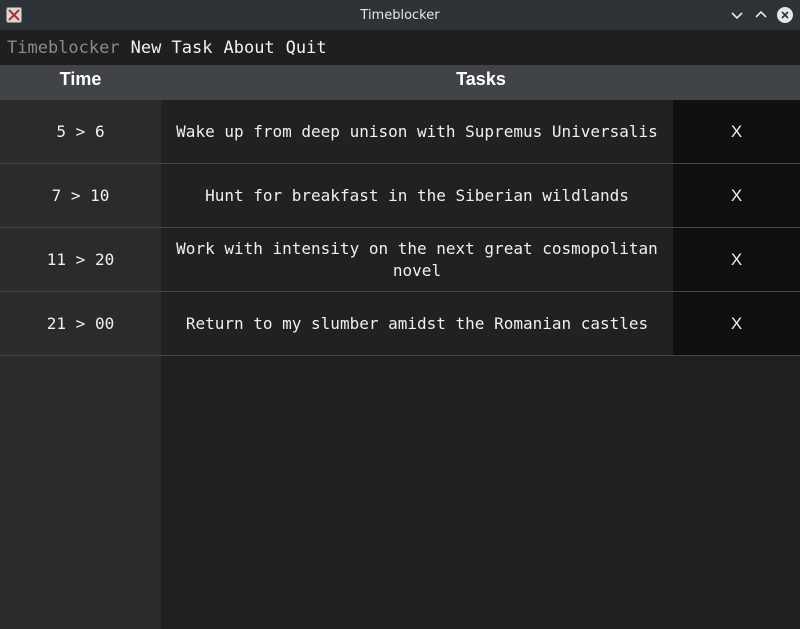 This screenshot has width=800, height=629. What do you see at coordinates (737, 15) in the screenshot?
I see `minimize-icon` at bounding box center [737, 15].